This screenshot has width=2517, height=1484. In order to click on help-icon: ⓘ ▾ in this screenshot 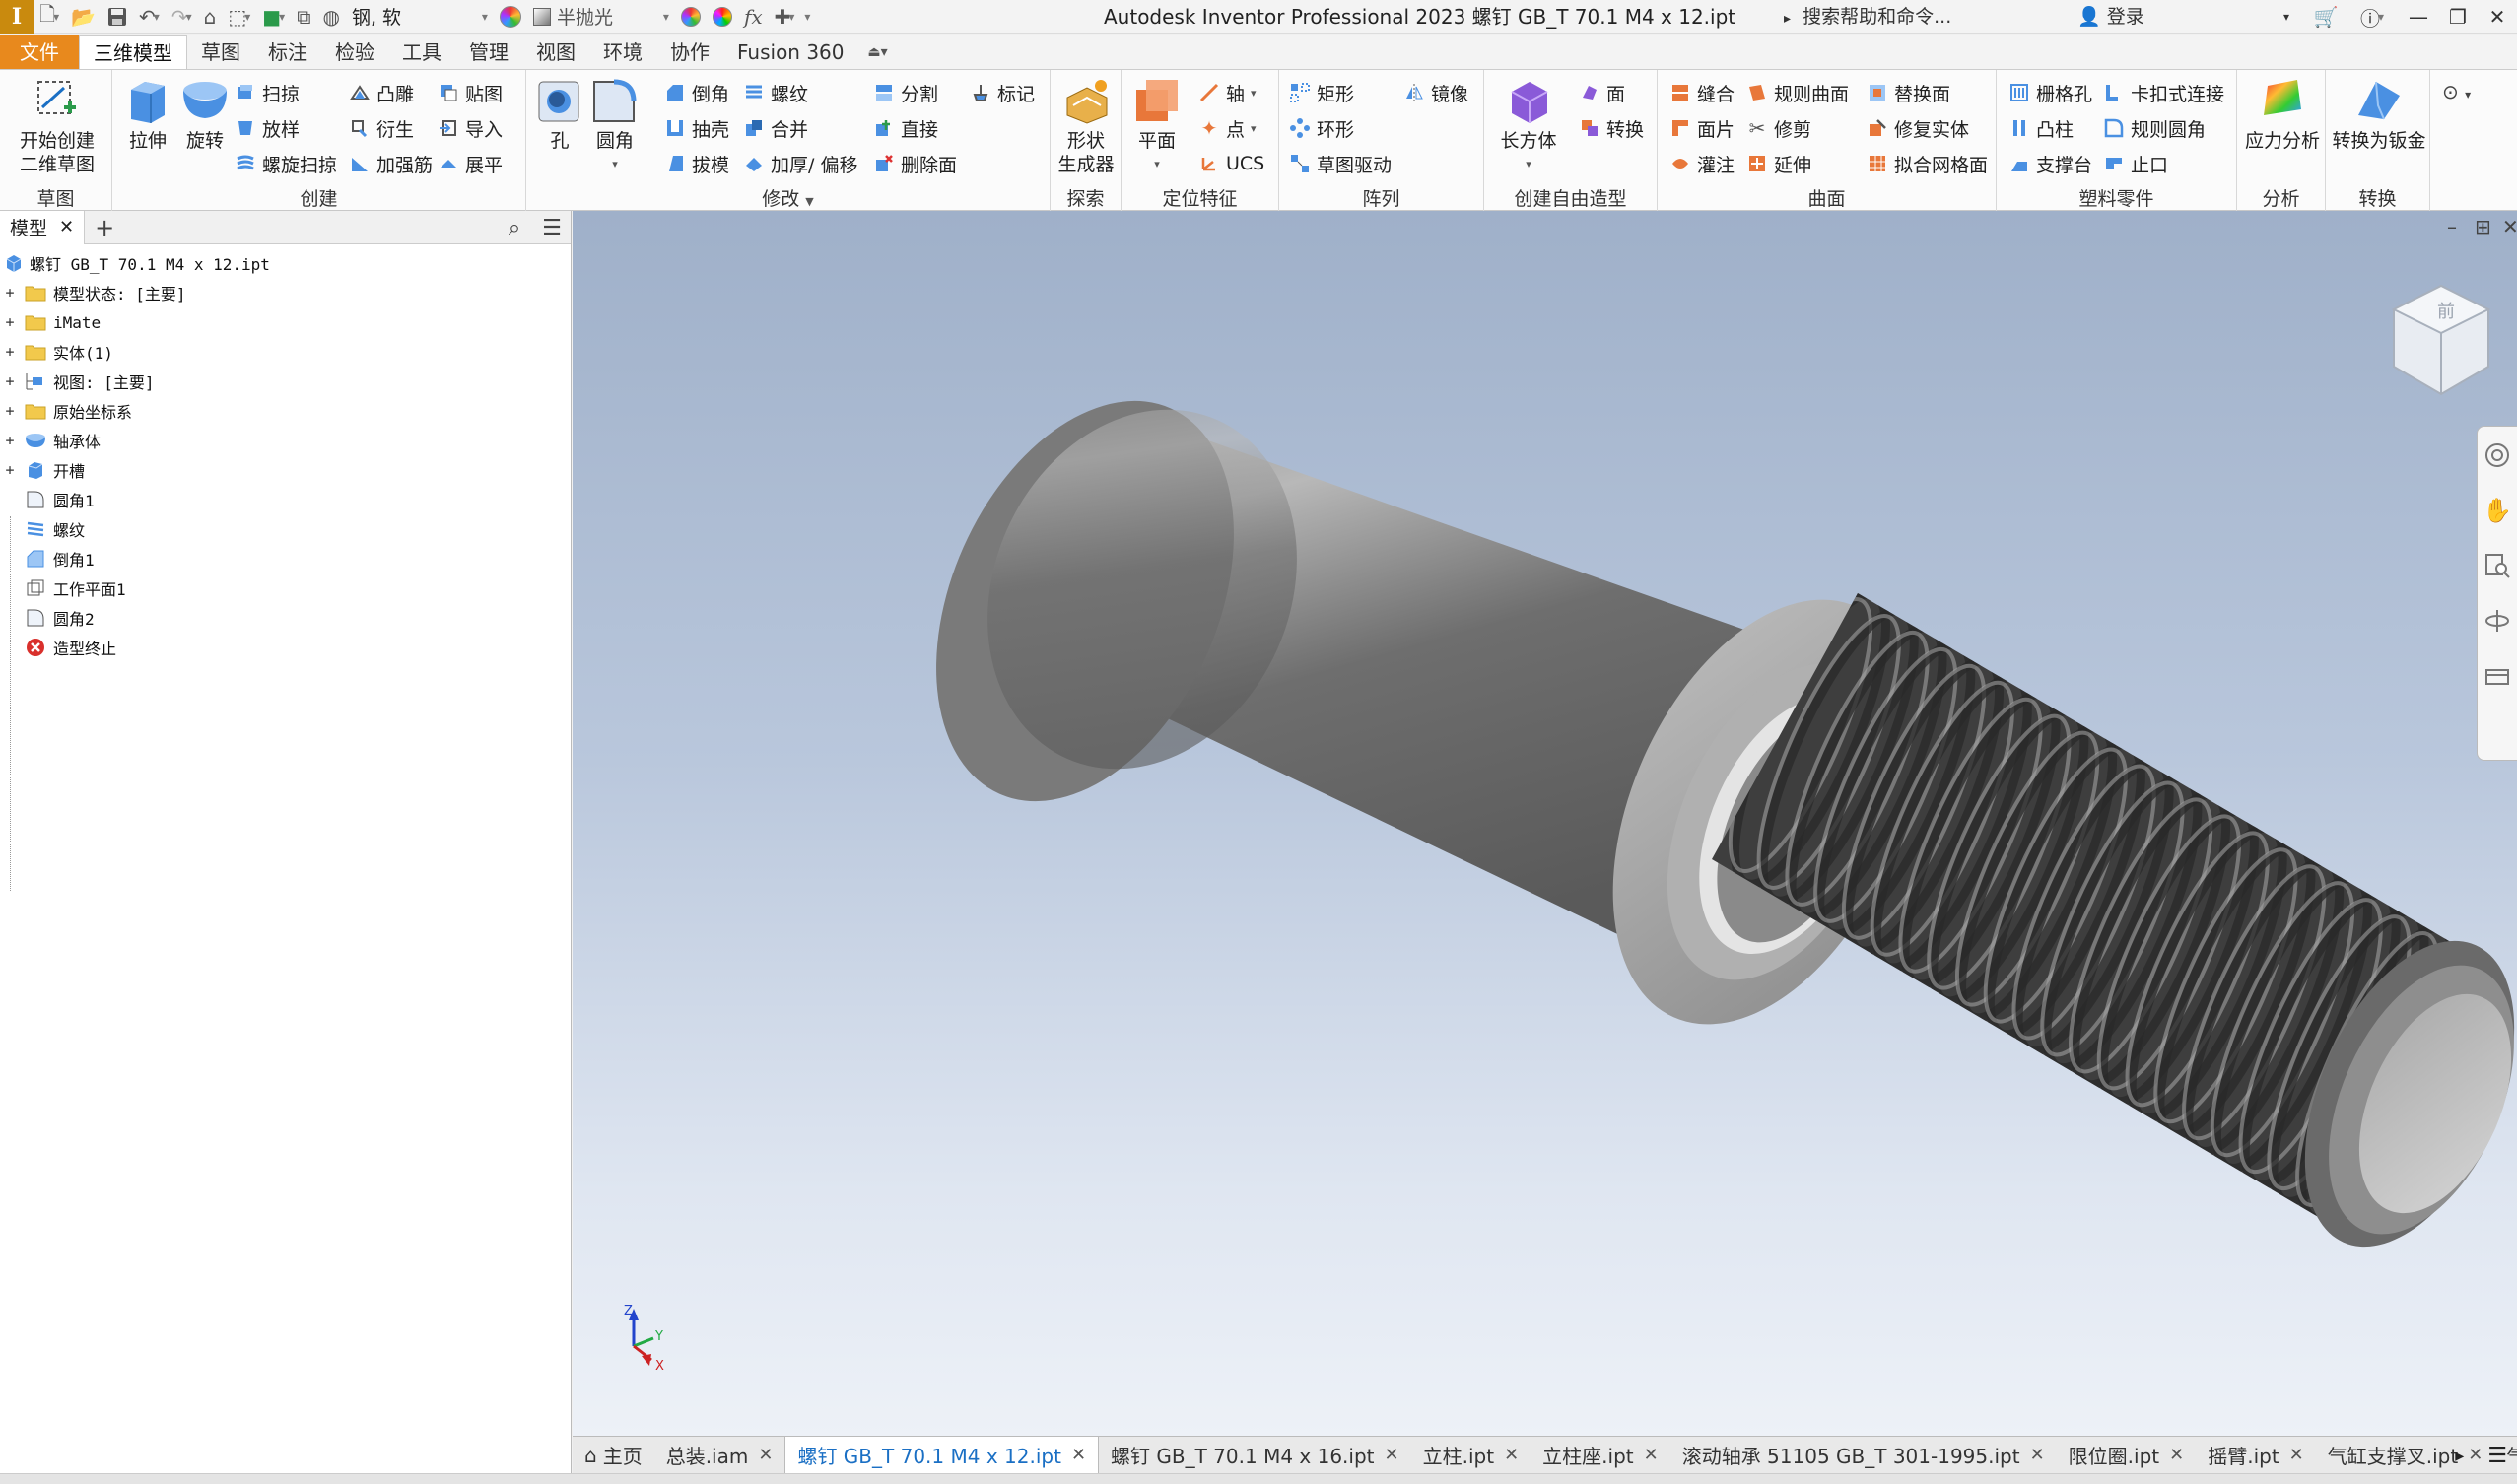, I will do `click(2373, 17)`.